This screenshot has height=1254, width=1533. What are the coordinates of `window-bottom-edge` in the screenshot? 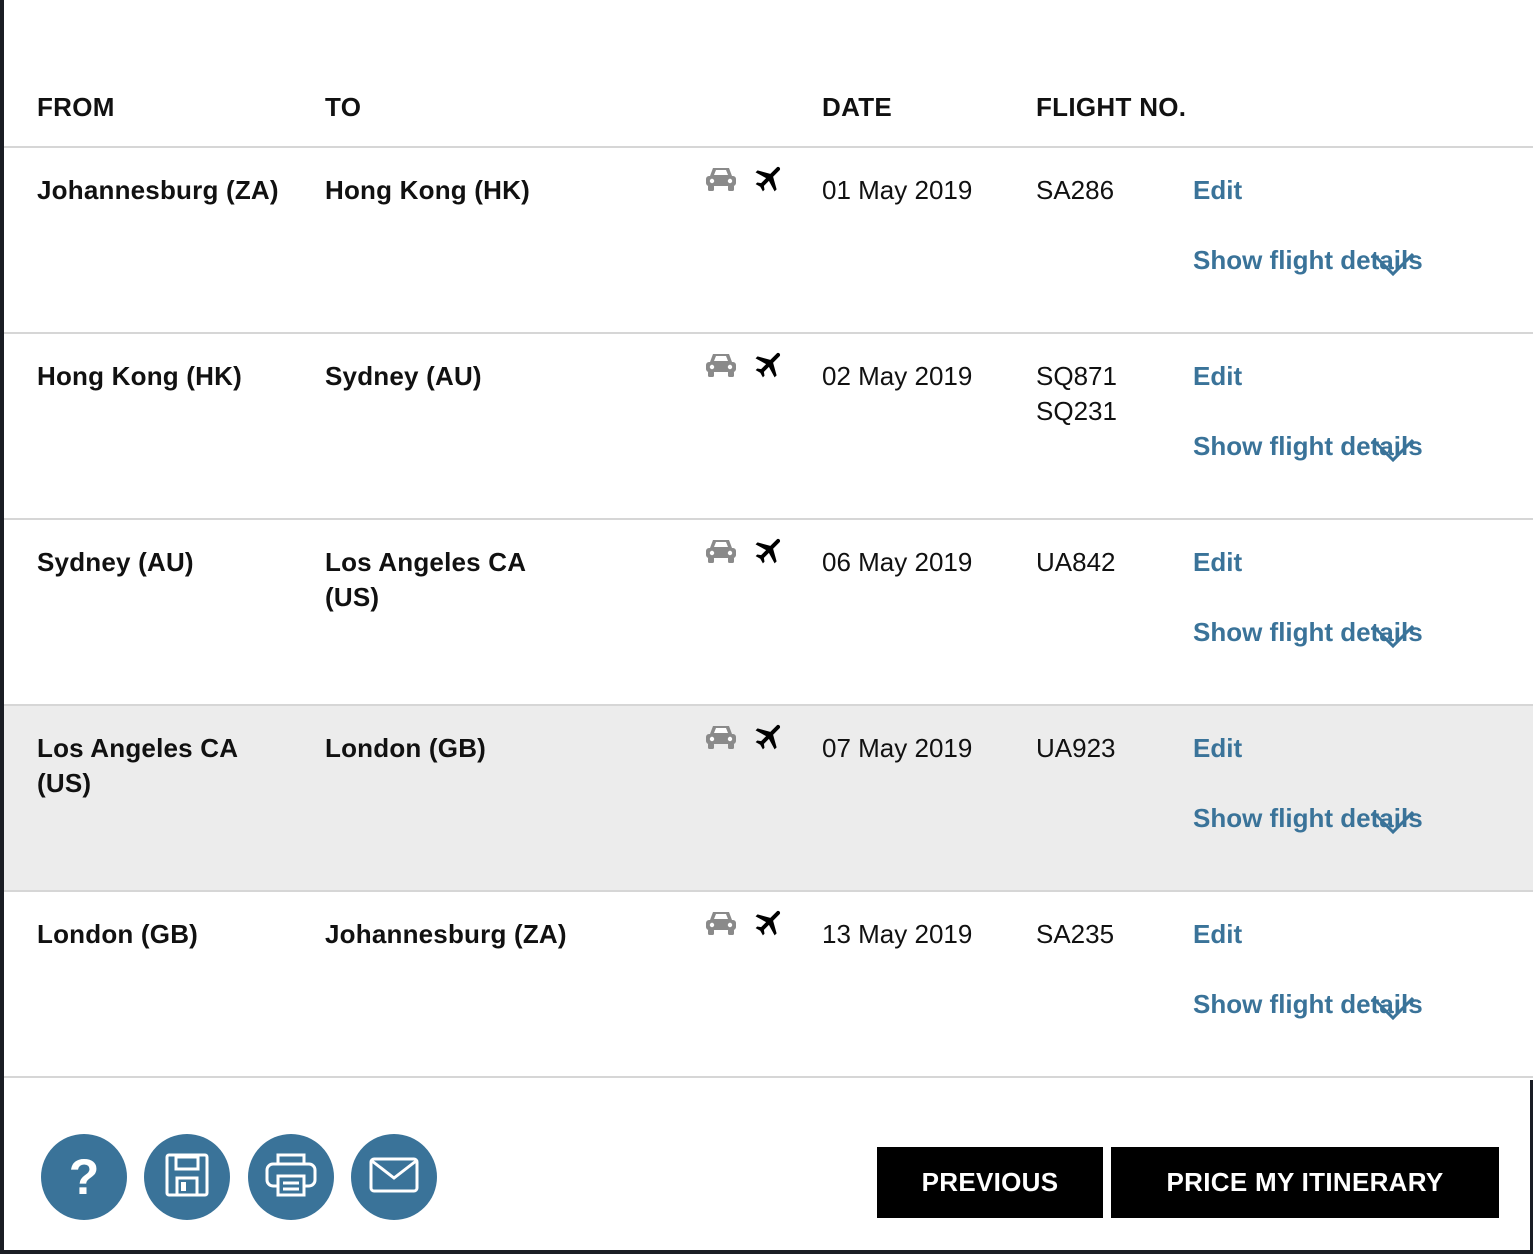 It's located at (766, 1252).